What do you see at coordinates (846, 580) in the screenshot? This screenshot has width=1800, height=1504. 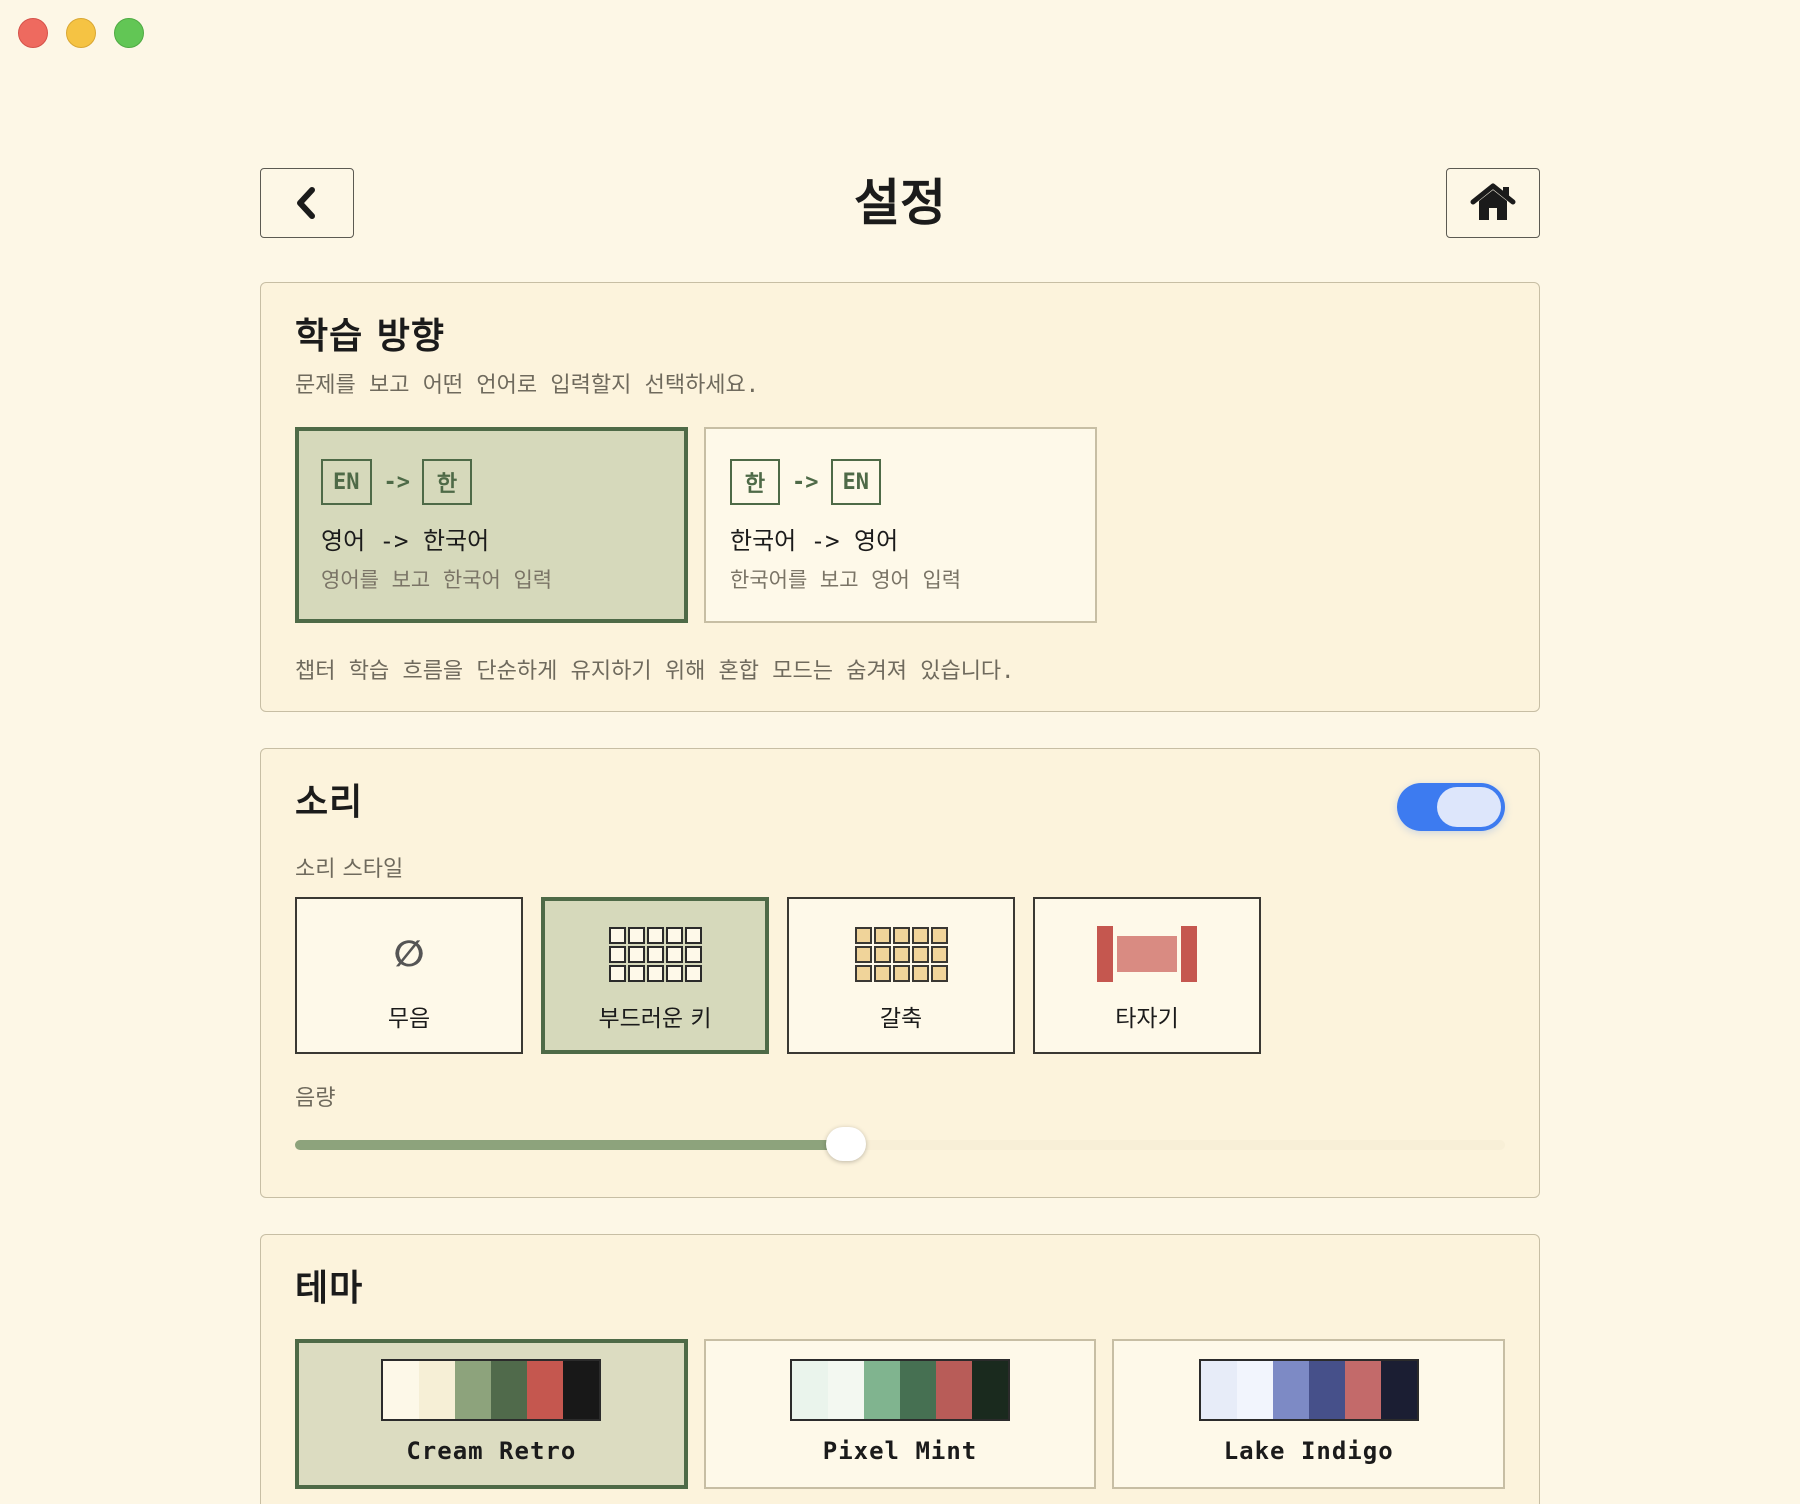 I see `option-subtitle: 한국어를 보고 영어 입력` at bounding box center [846, 580].